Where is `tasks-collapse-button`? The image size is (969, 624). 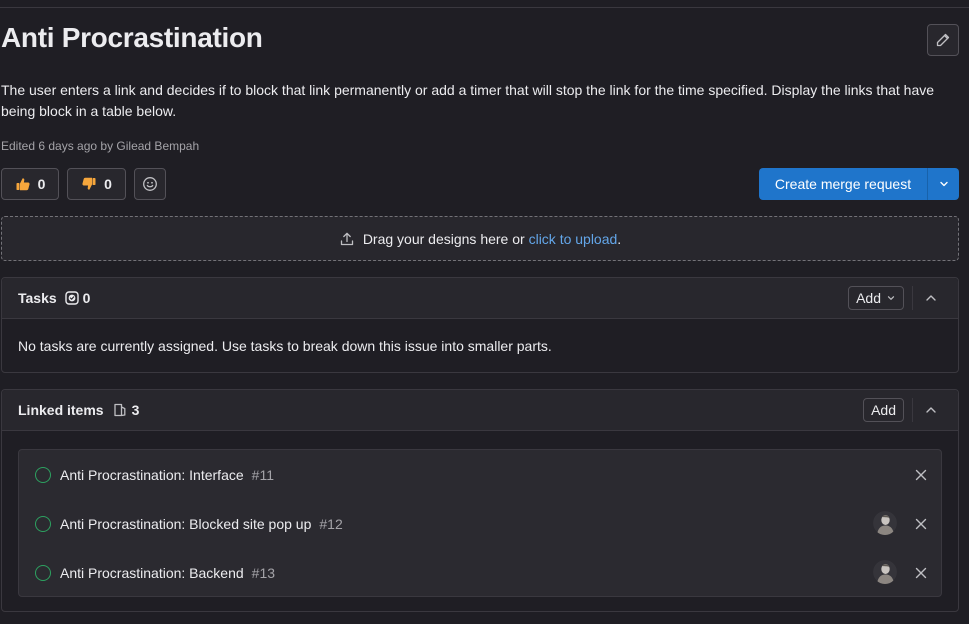
tasks-collapse-button is located at coordinates (931, 298).